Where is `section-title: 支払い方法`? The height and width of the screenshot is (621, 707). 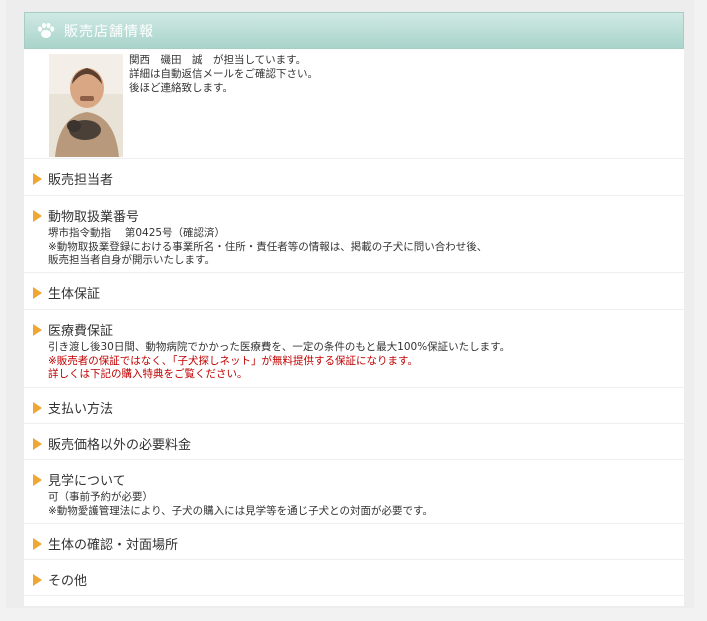 section-title: 支払い方法 is located at coordinates (81, 409).